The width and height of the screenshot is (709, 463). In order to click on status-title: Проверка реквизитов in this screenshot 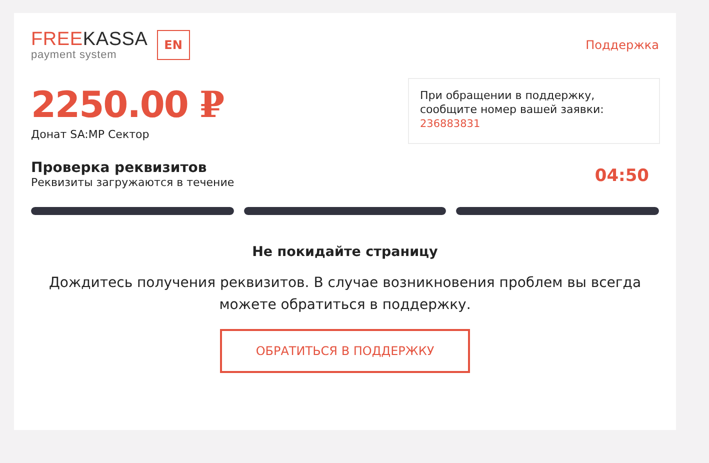, I will do `click(119, 168)`.